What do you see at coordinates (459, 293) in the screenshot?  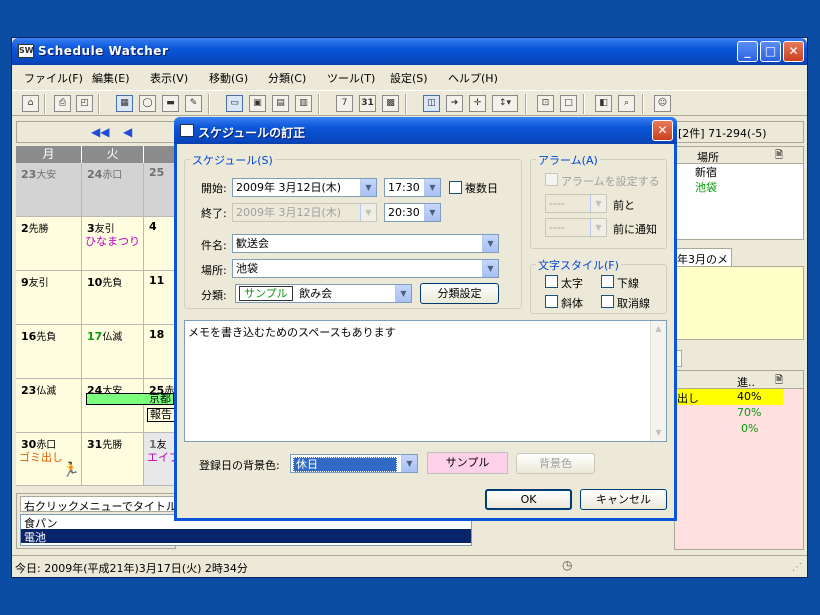 I see `category-settings-button: 分類設定` at bounding box center [459, 293].